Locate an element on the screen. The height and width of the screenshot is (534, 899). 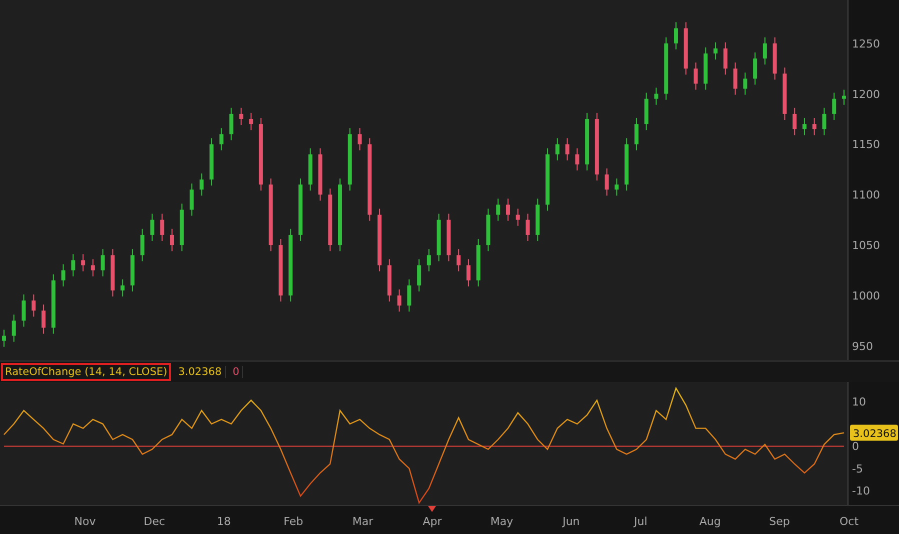
price-axis-label: 1200 is located at coordinates (866, 94).